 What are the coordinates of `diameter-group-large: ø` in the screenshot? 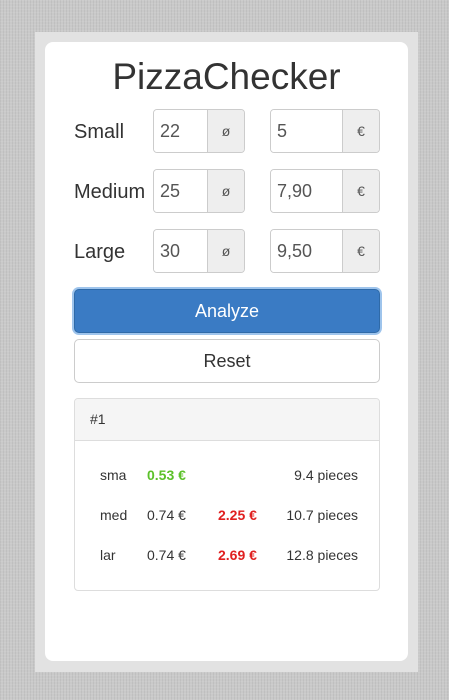 It's located at (199, 251).